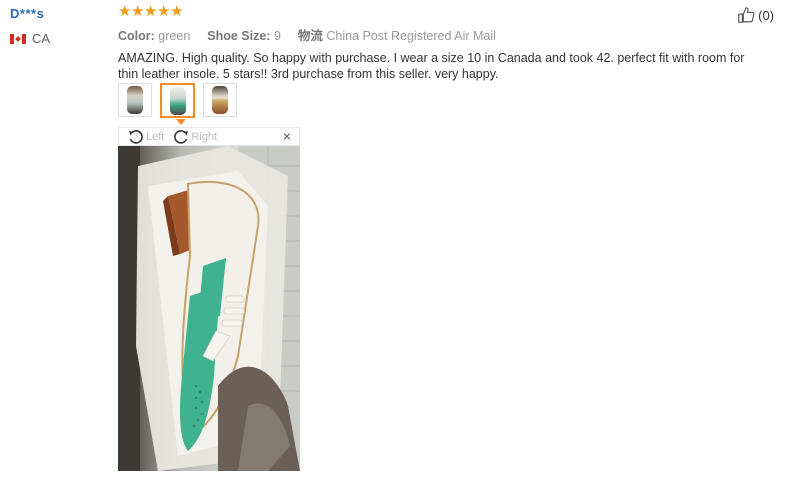 The height and width of the screenshot is (478, 790). Describe the element at coordinates (41, 38) in the screenshot. I see `country-code: CA` at that location.